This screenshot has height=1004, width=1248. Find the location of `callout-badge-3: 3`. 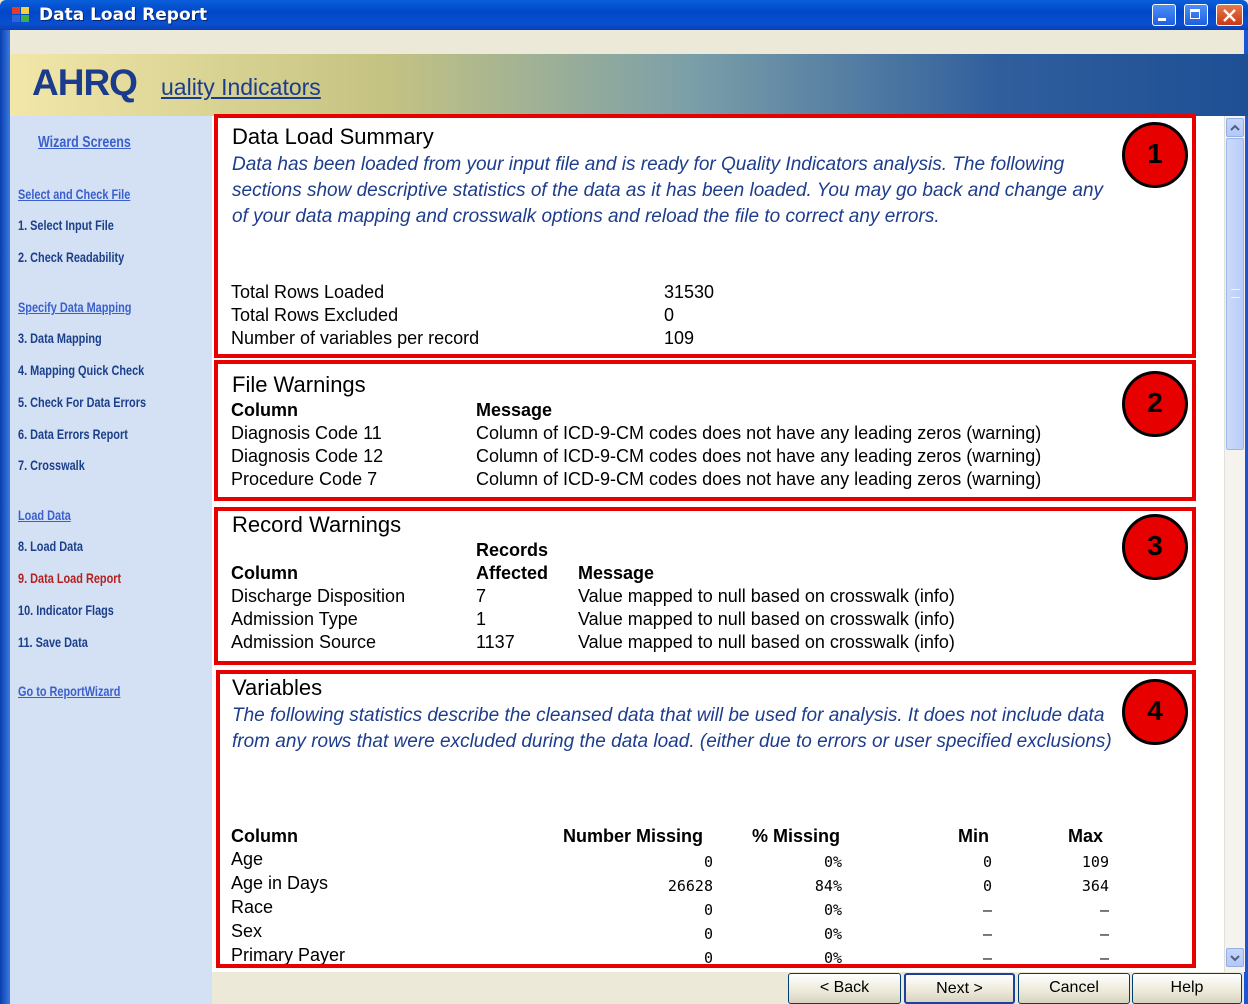

callout-badge-3: 3 is located at coordinates (1155, 547).